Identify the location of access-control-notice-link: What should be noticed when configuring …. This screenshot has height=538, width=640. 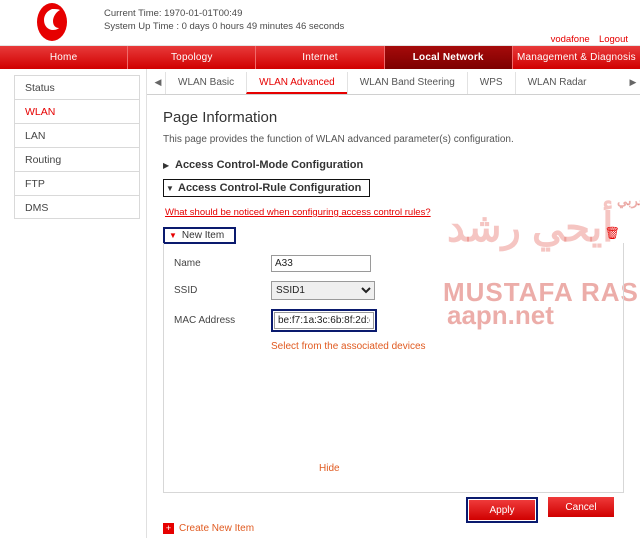
(394, 212).